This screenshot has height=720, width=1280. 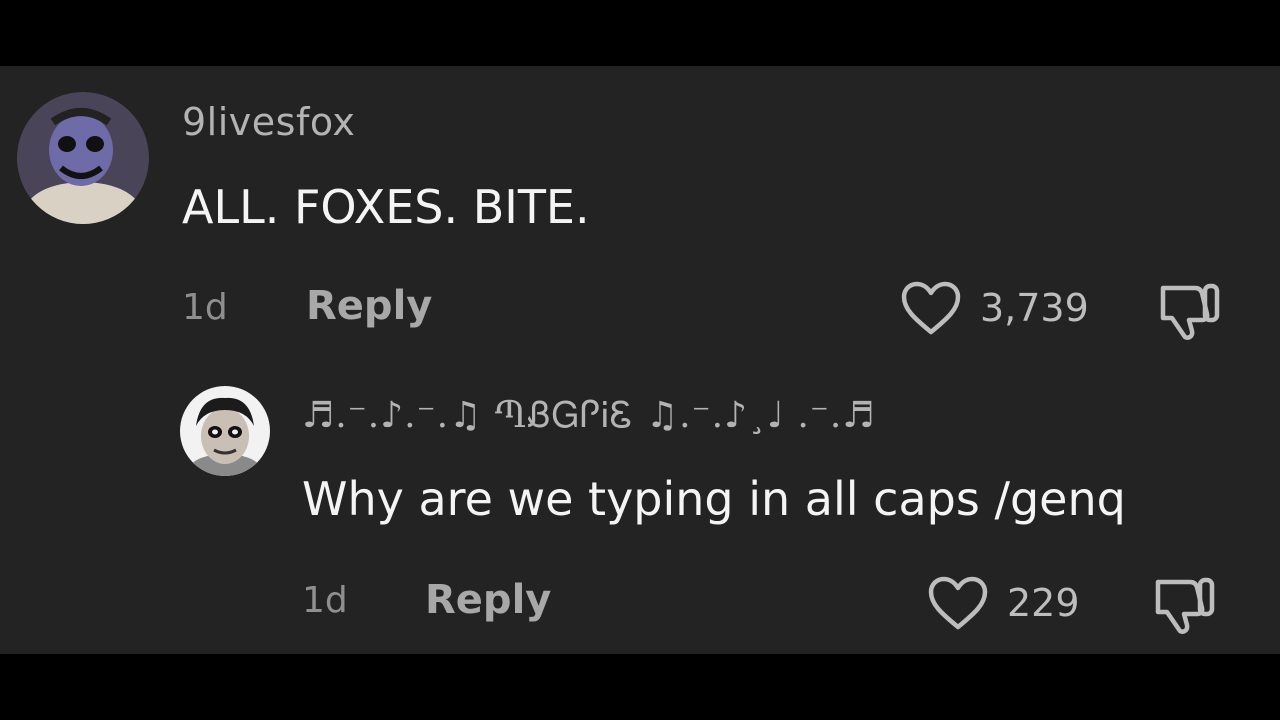 I want to click on letterbox-top, so click(x=640, y=33).